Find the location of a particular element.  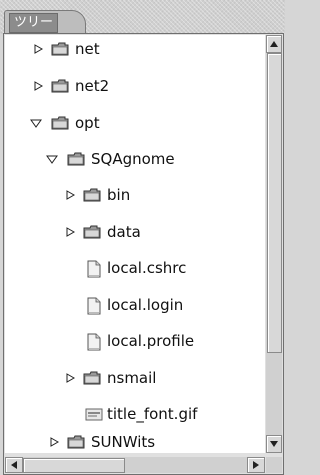

tree-item-net2: net2 is located at coordinates (135, 86).